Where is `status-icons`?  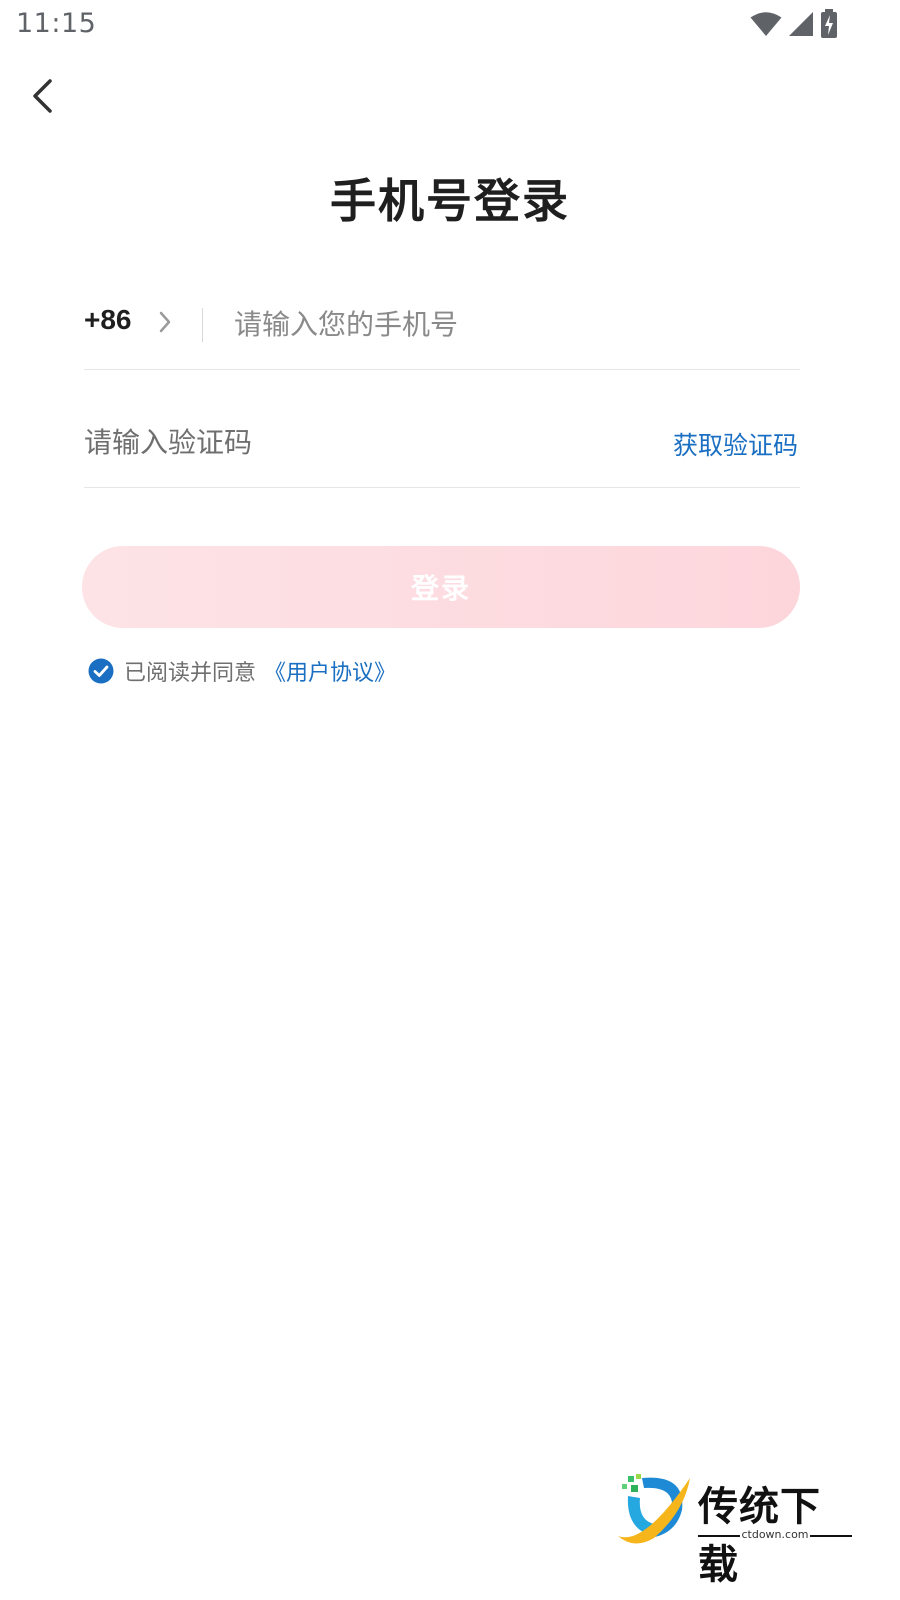 status-icons is located at coordinates (794, 24).